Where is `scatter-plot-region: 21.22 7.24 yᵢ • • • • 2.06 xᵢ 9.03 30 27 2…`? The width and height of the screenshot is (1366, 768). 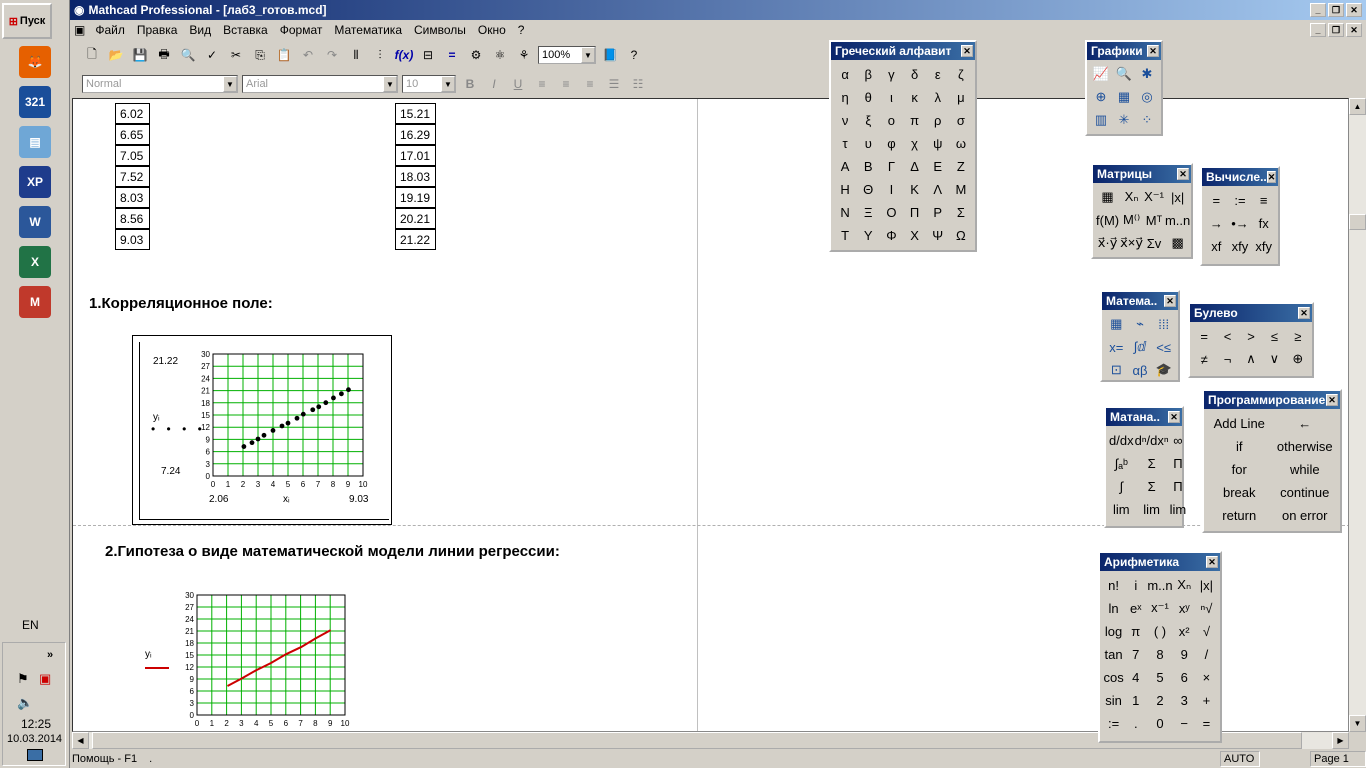 scatter-plot-region: 21.22 7.24 yᵢ • • • • 2.06 xᵢ 9.03 30 27 2… is located at coordinates (262, 430).